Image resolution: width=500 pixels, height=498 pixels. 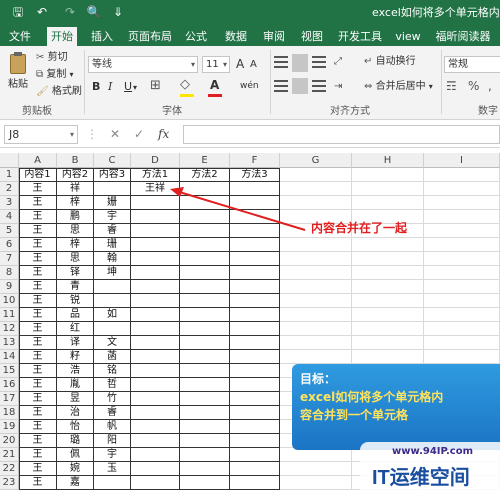 I want to click on banner-line-3: 容合并到一个单元格, so click(x=354, y=415).